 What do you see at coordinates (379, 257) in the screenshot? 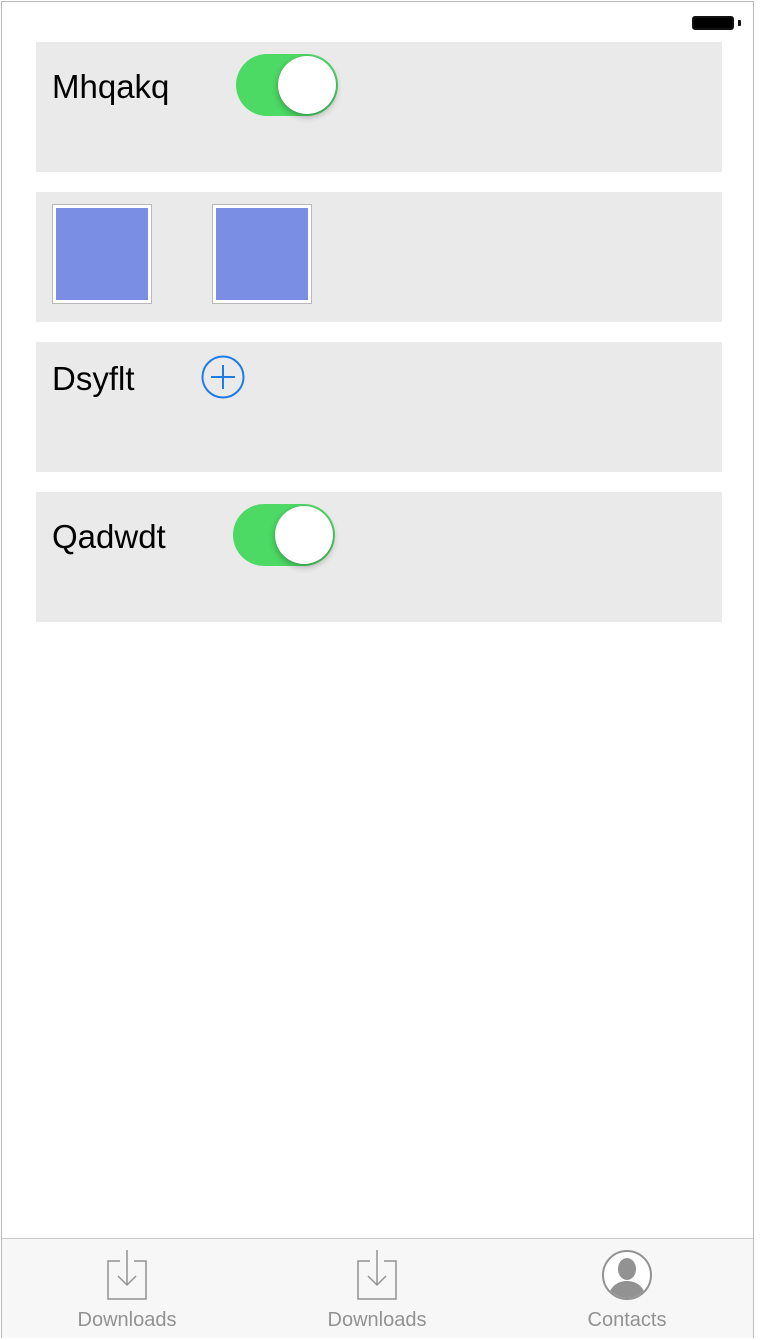
I see `swatch-row` at bounding box center [379, 257].